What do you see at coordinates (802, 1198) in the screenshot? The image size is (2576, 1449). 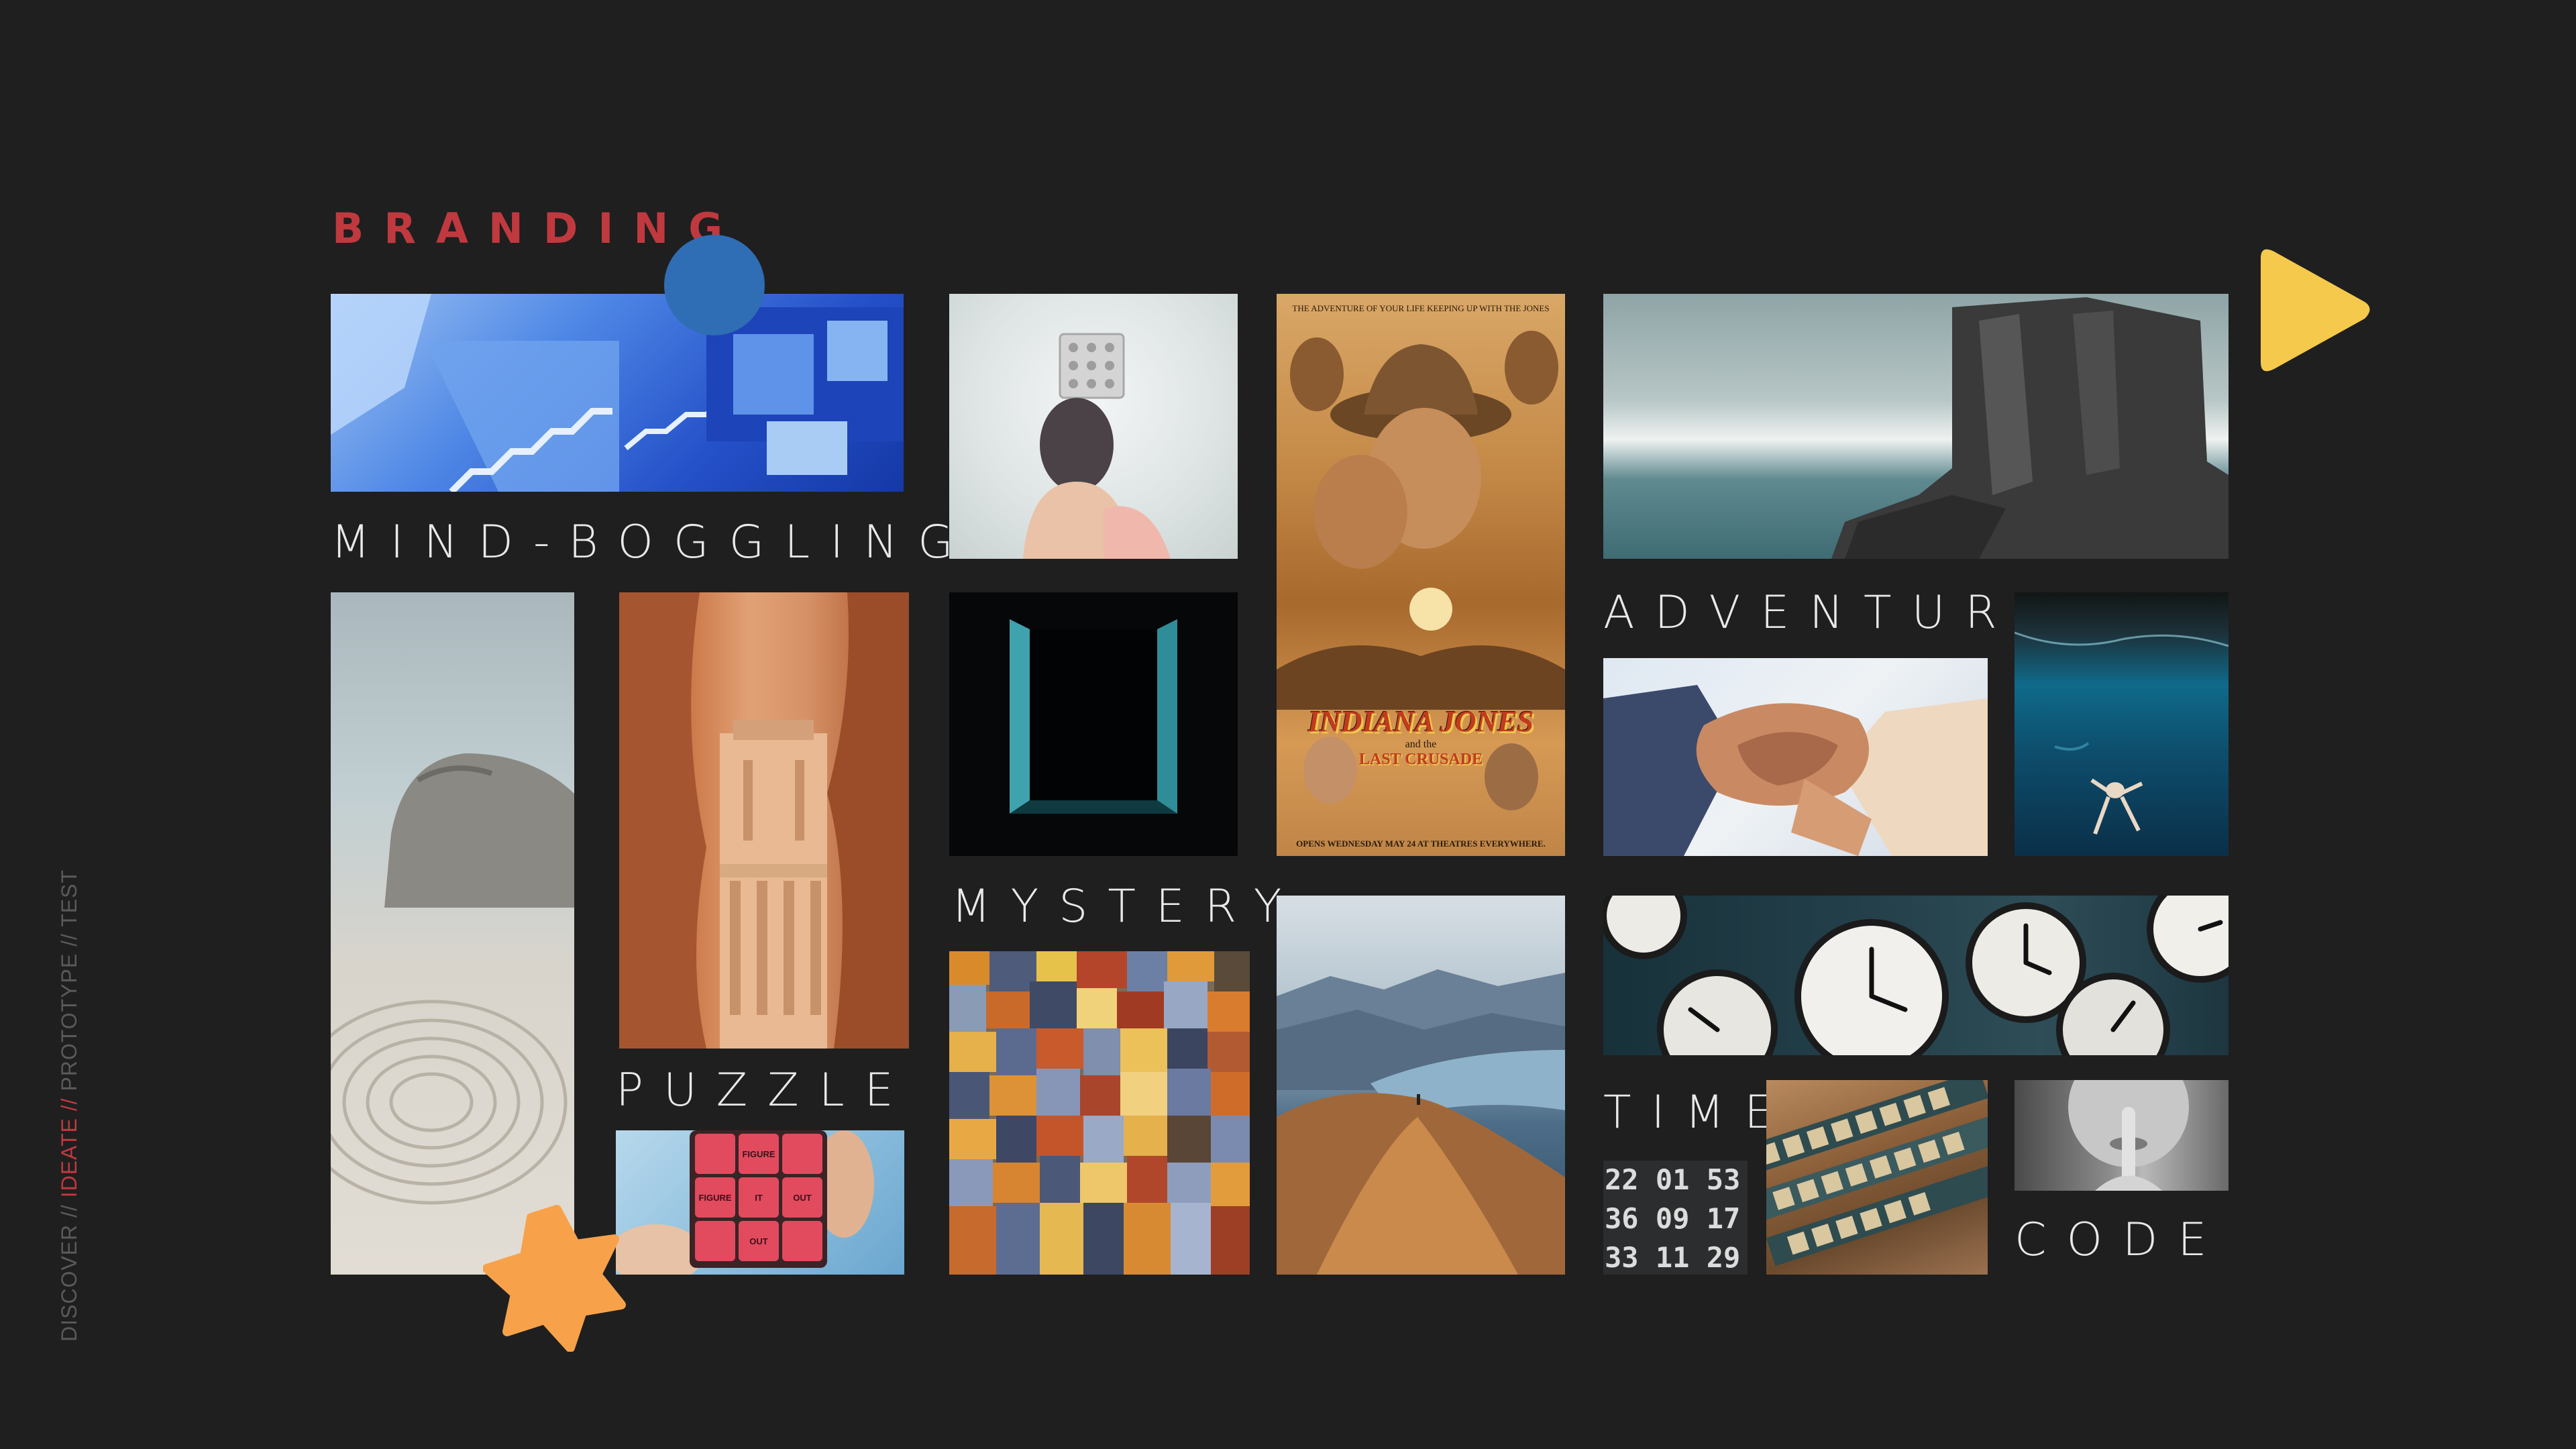 I see `cube-text-out-right: OUT` at bounding box center [802, 1198].